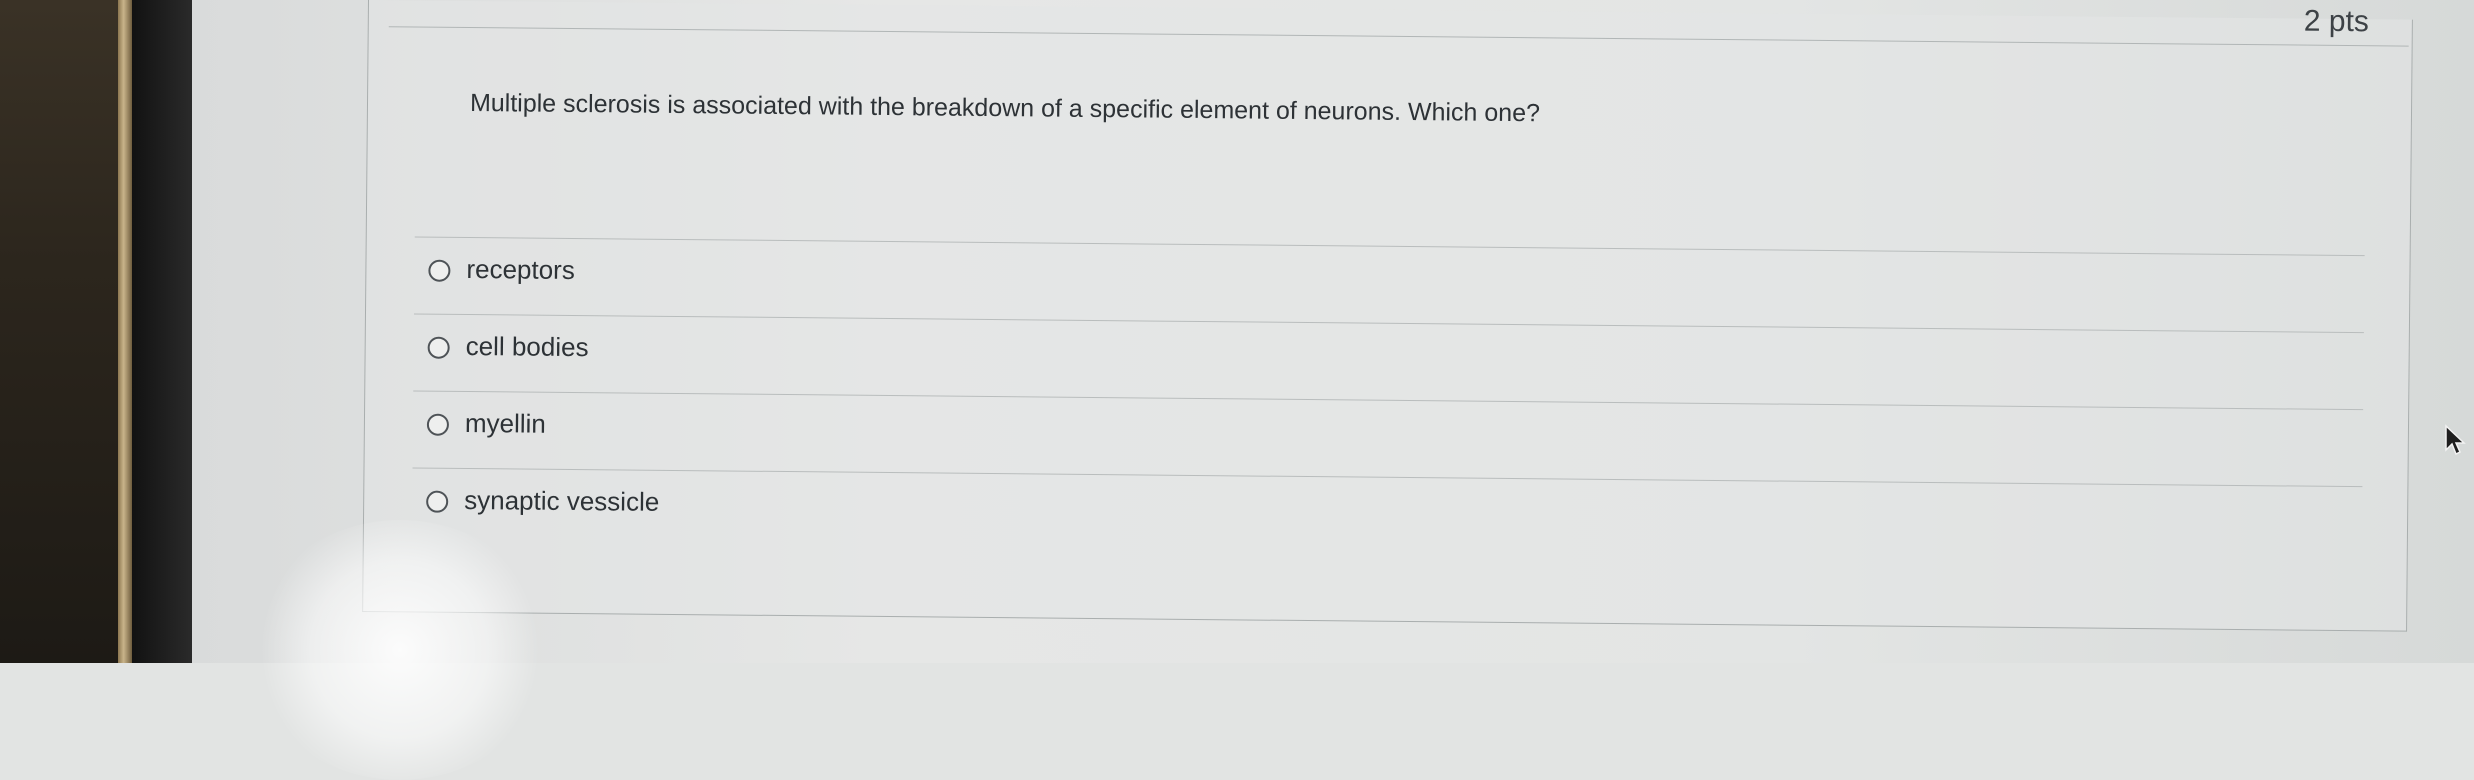 The height and width of the screenshot is (780, 2474). I want to click on mouse-pointer-icon, so click(2455, 440).